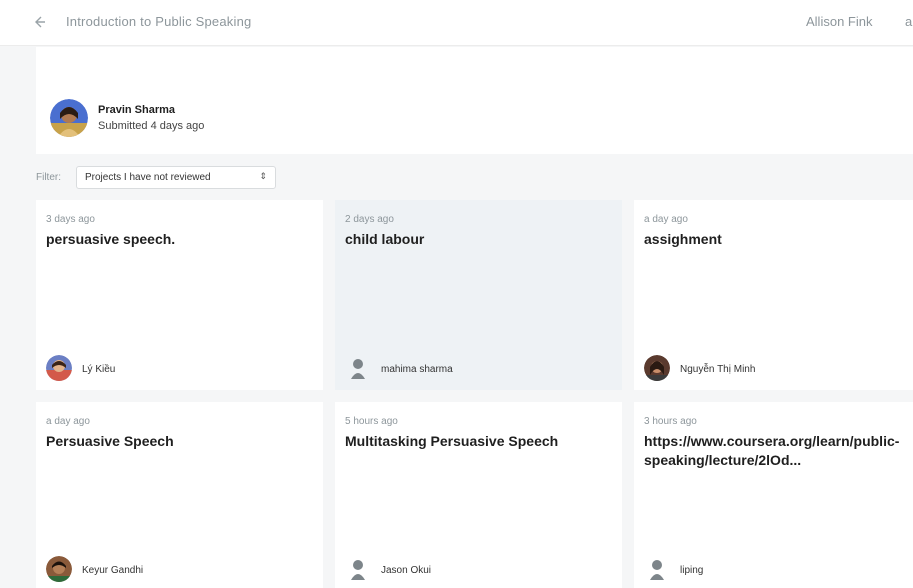 The height and width of the screenshot is (588, 913). What do you see at coordinates (909, 21) in the screenshot?
I see `user-menu-overflow: a` at bounding box center [909, 21].